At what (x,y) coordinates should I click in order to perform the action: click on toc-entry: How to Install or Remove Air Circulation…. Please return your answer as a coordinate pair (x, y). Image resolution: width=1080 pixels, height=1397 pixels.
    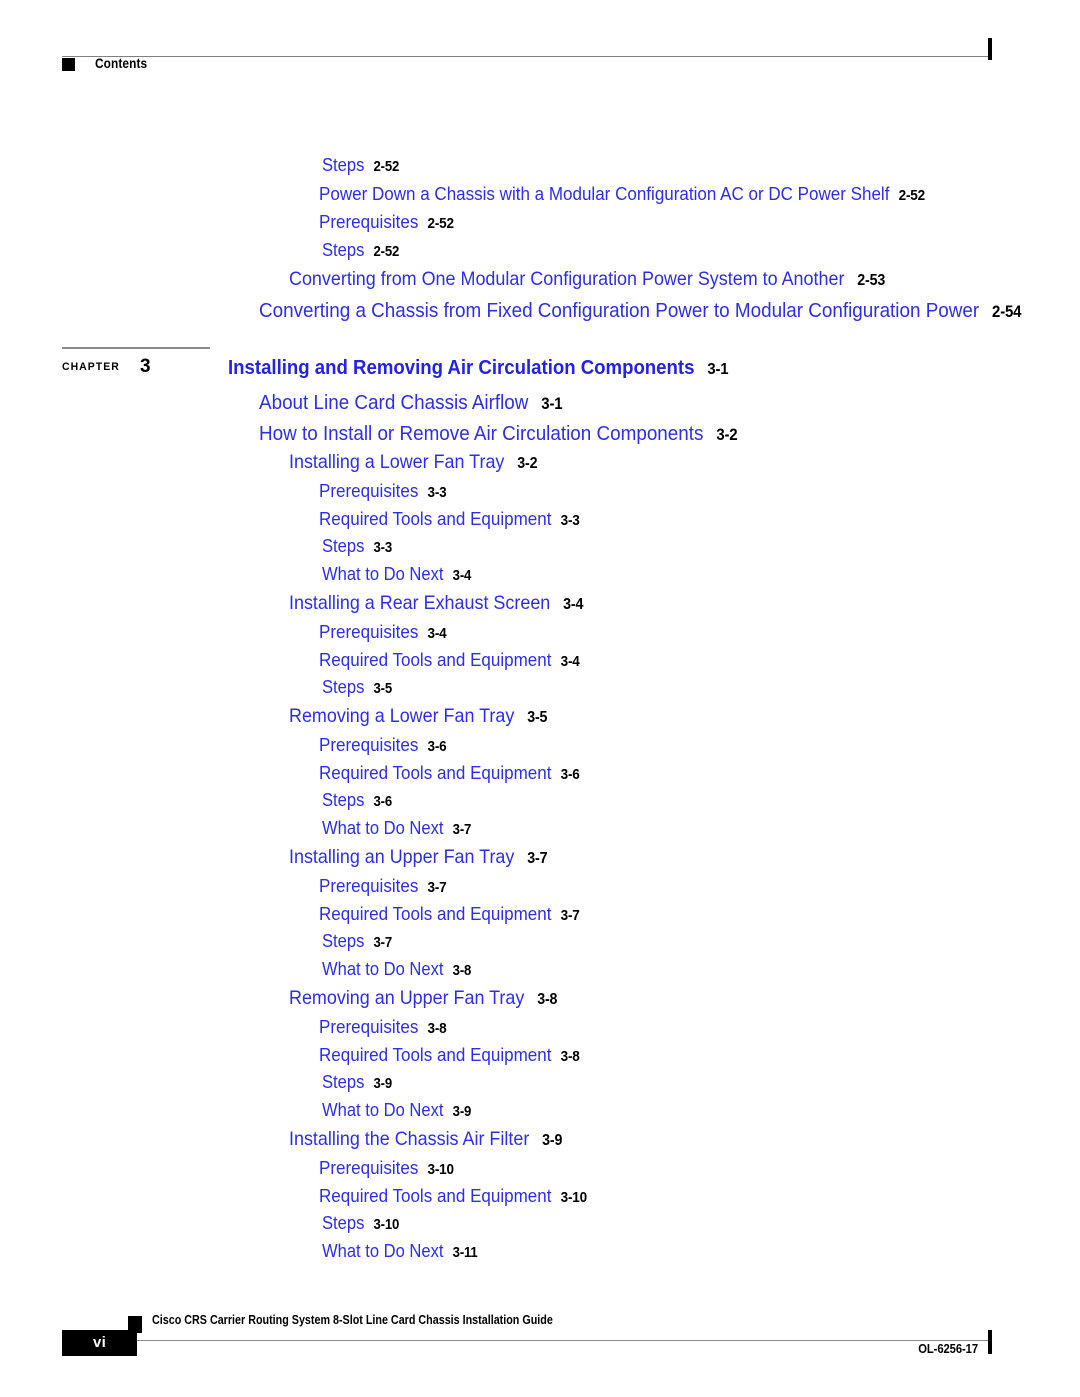
    Looking at the image, I should click on (498, 434).